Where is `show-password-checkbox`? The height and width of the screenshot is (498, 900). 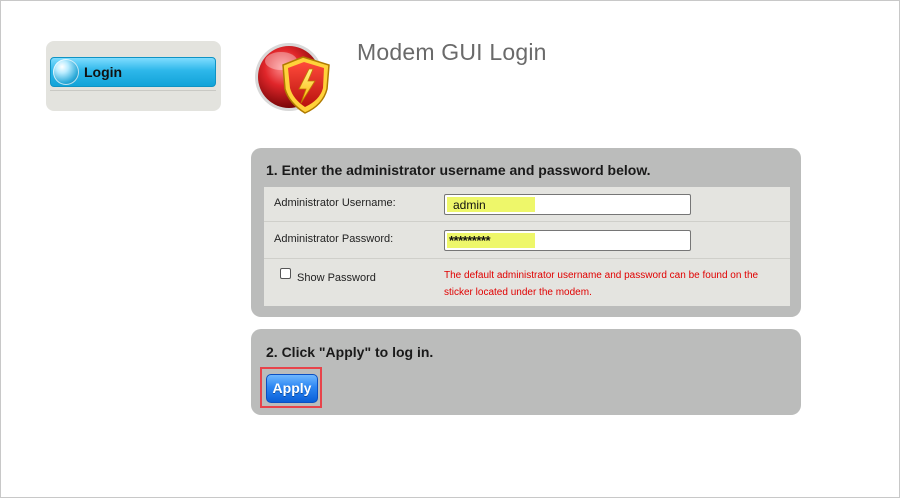
show-password-checkbox is located at coordinates (285, 273).